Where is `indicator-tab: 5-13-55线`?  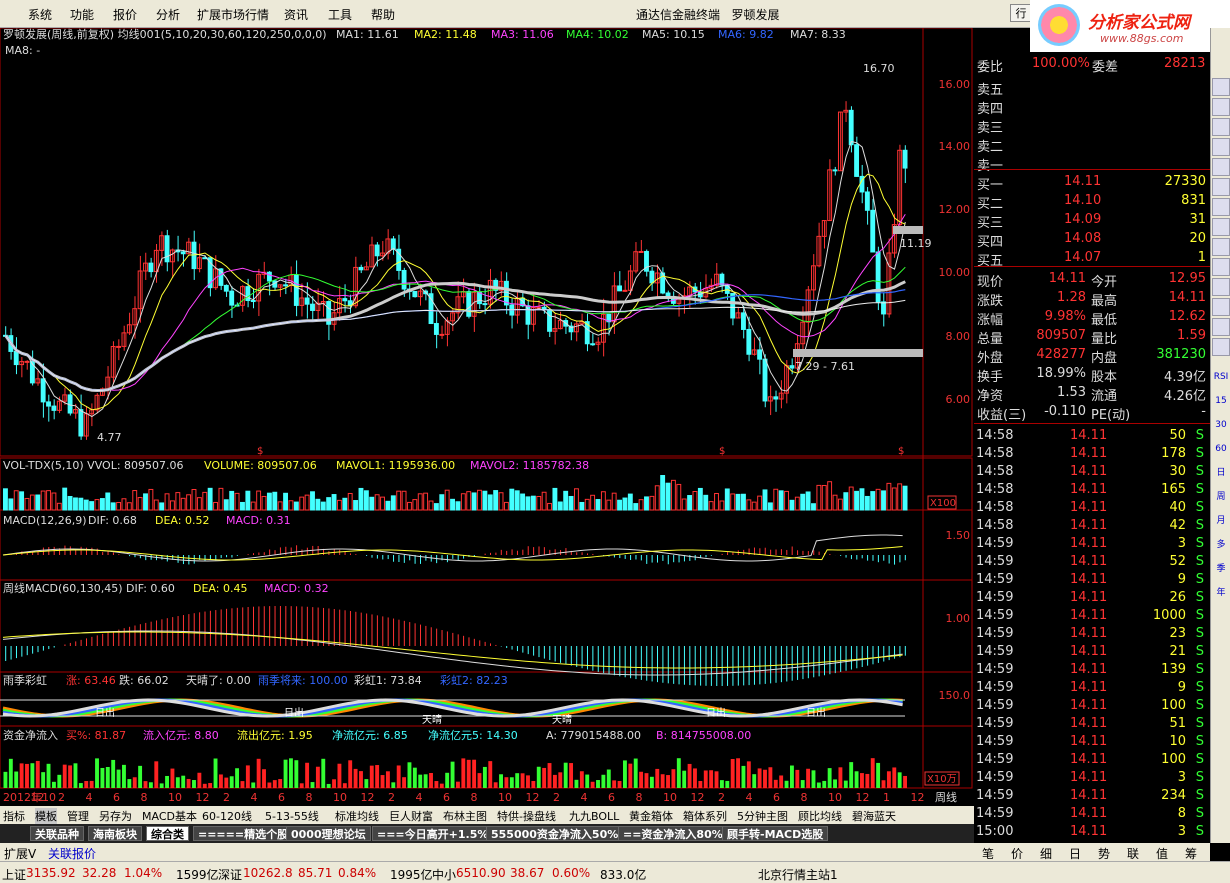
indicator-tab: 5-13-55线 is located at coordinates (292, 816).